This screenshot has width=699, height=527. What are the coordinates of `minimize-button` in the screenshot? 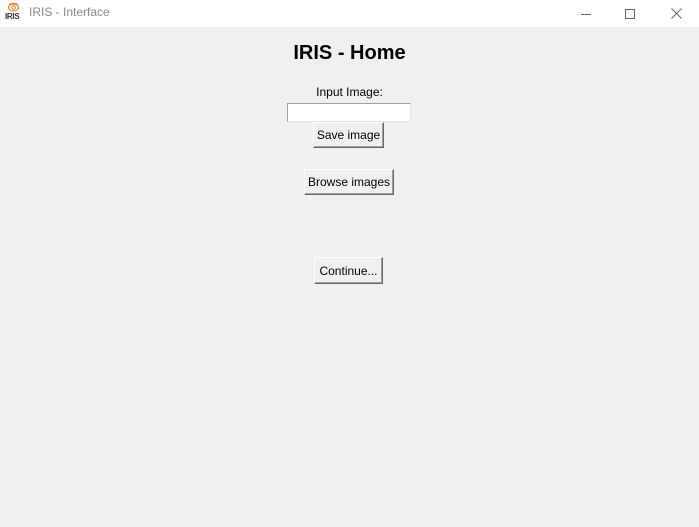 It's located at (586, 13).